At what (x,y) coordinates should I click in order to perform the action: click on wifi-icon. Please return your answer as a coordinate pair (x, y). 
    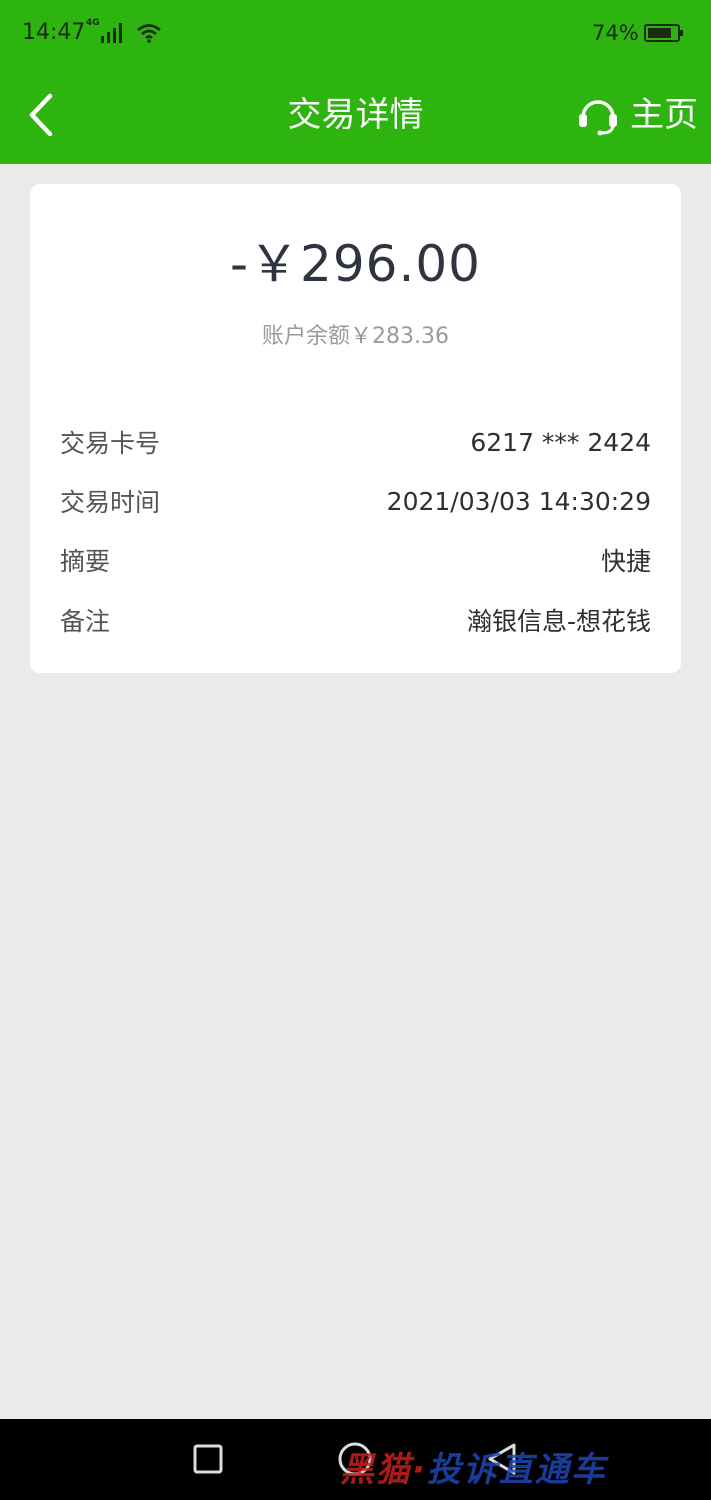
    Looking at the image, I should click on (149, 33).